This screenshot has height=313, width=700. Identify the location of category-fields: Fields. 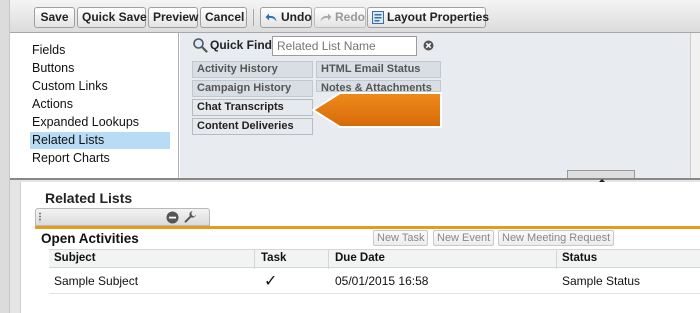
(48, 50).